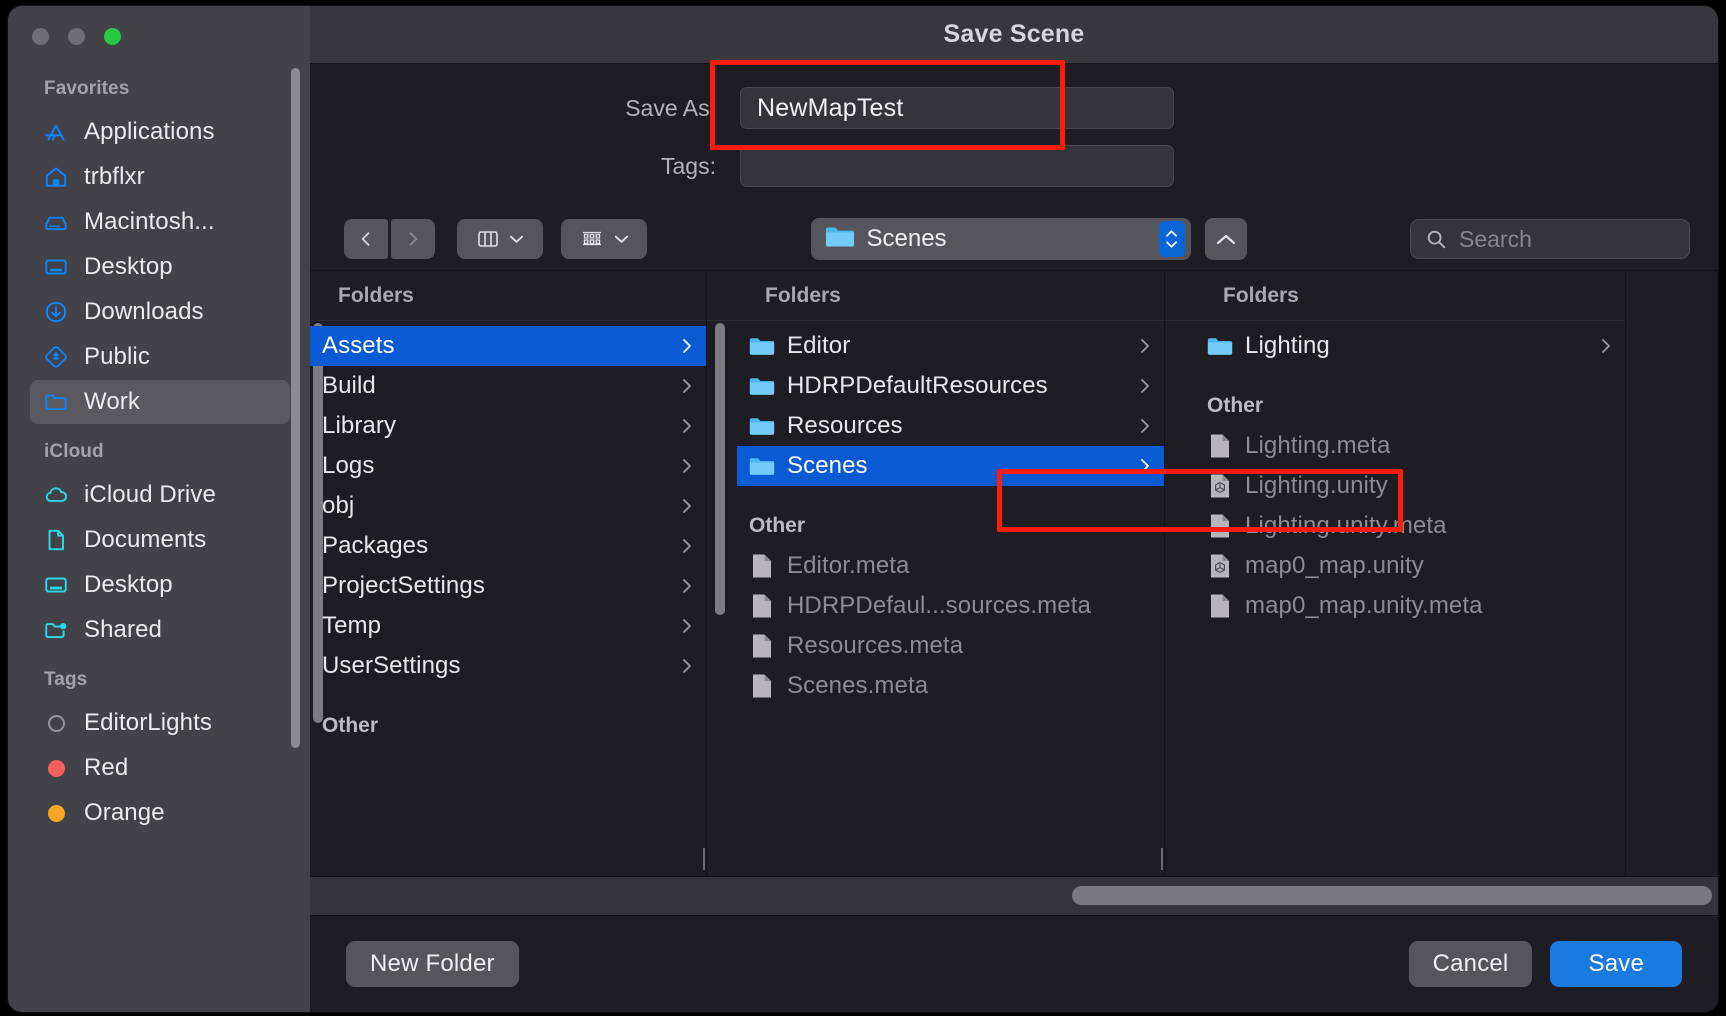  I want to click on item-label: HDRPDefaul...sources.meta, so click(939, 605).